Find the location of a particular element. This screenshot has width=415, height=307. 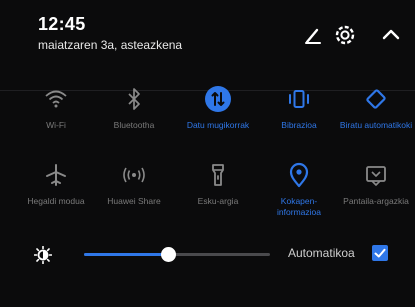

checkmark-icon is located at coordinates (380, 253).